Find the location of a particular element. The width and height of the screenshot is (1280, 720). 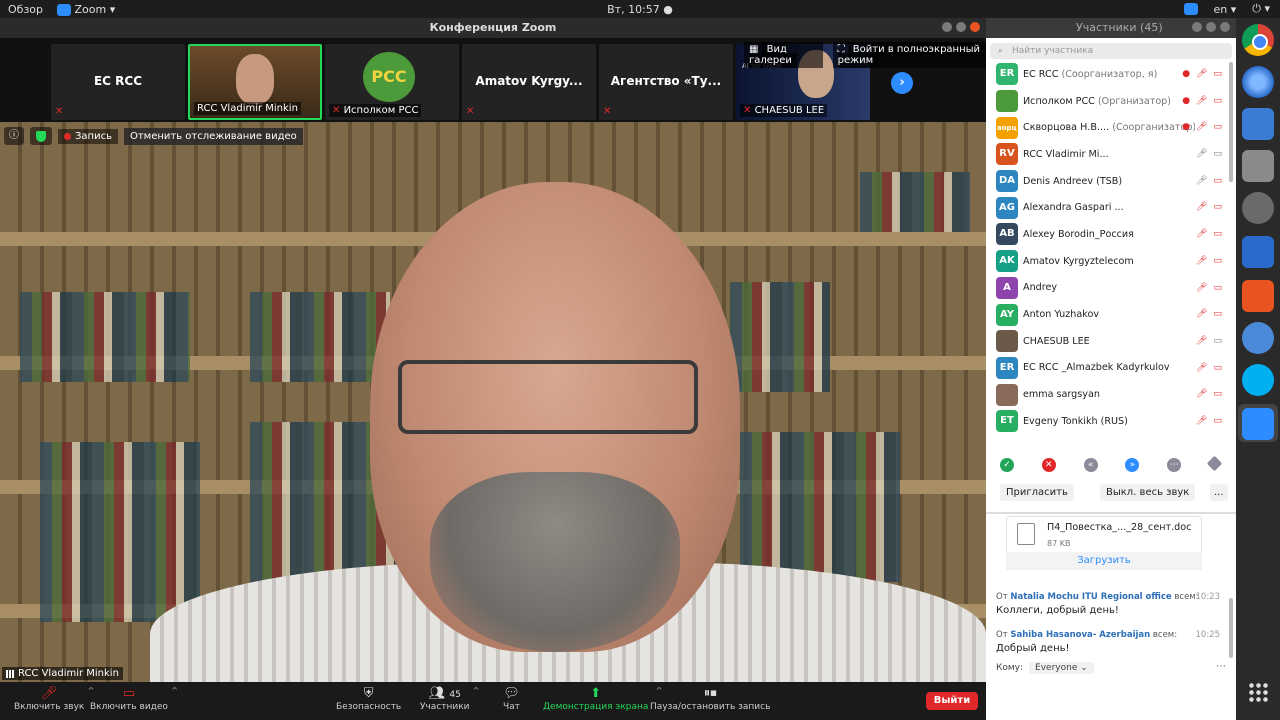

leave-button: Выйти is located at coordinates (952, 701).